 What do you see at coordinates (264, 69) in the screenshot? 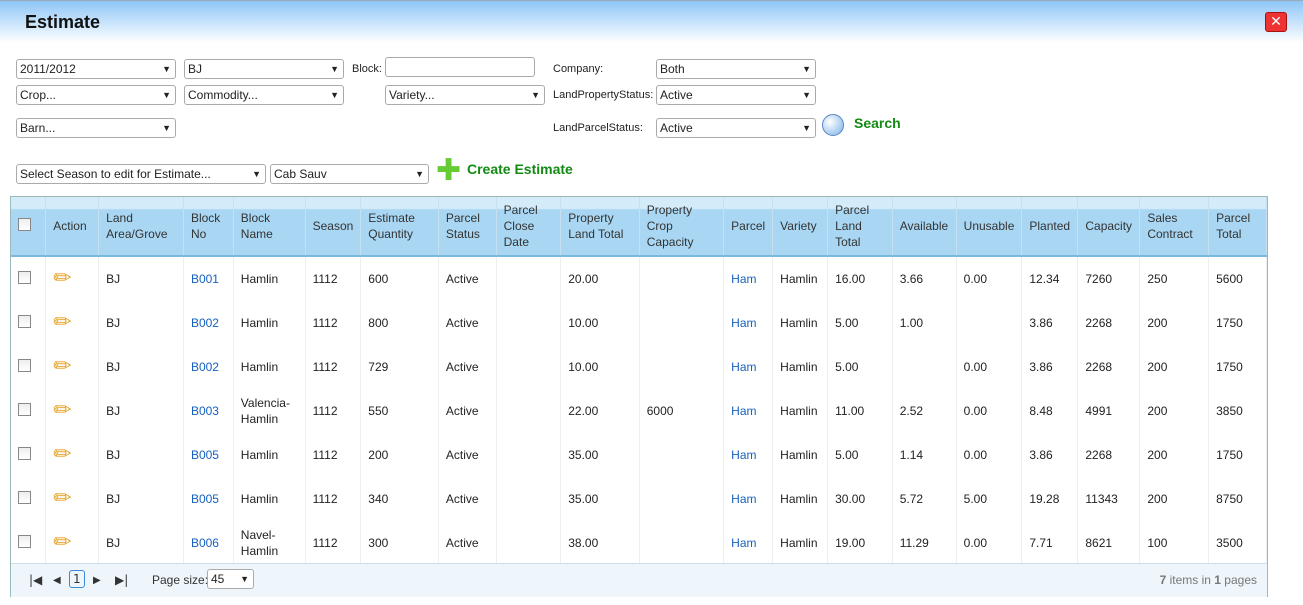
I see `area-select: BJ ▼` at bounding box center [264, 69].